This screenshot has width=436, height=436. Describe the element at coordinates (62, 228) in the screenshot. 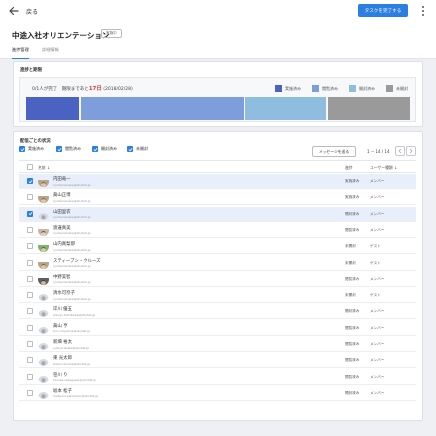

I see `member-name: 渡邊真美` at that location.